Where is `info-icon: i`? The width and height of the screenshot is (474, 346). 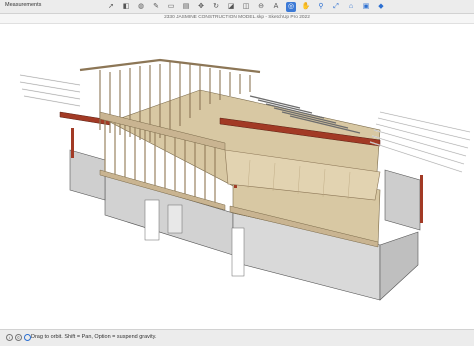 info-icon: i is located at coordinates (9, 337).